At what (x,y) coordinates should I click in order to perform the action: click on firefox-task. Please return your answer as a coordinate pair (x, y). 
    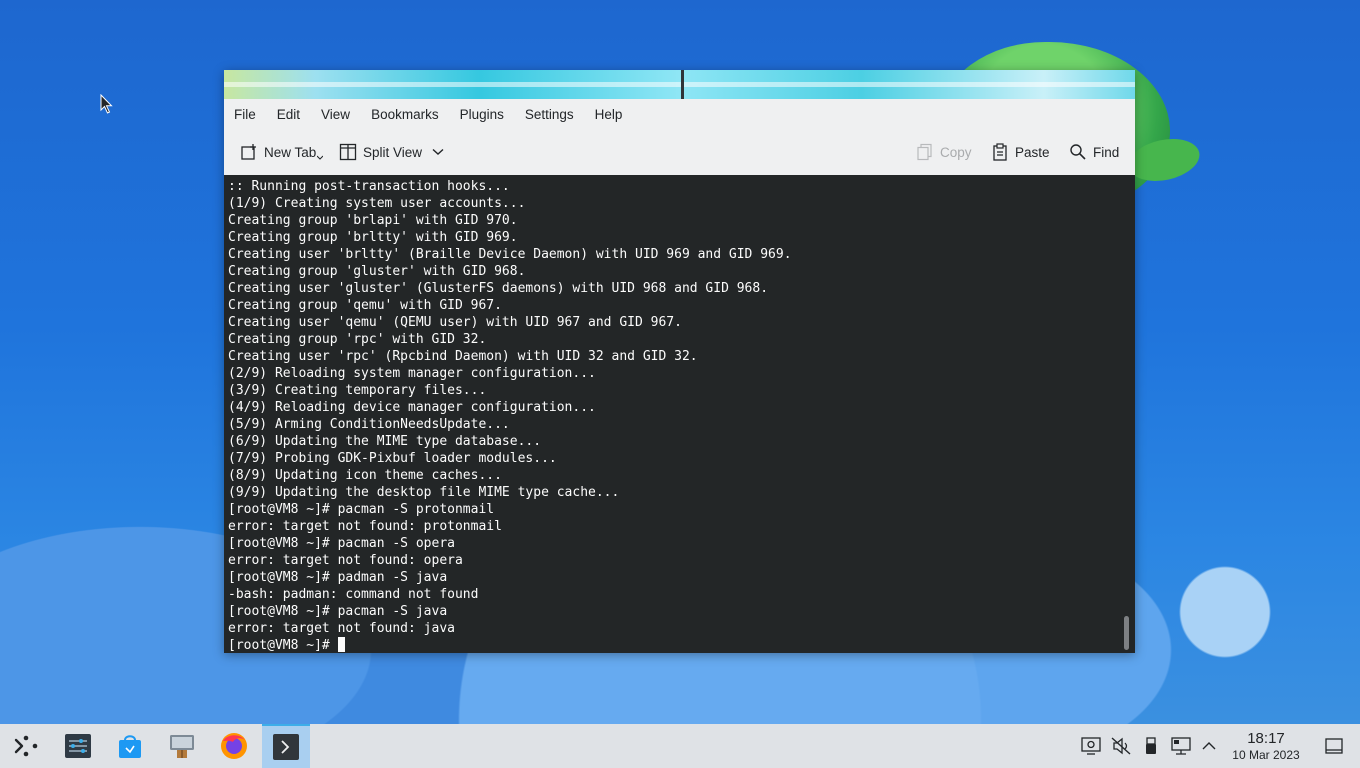
    Looking at the image, I should click on (234, 746).